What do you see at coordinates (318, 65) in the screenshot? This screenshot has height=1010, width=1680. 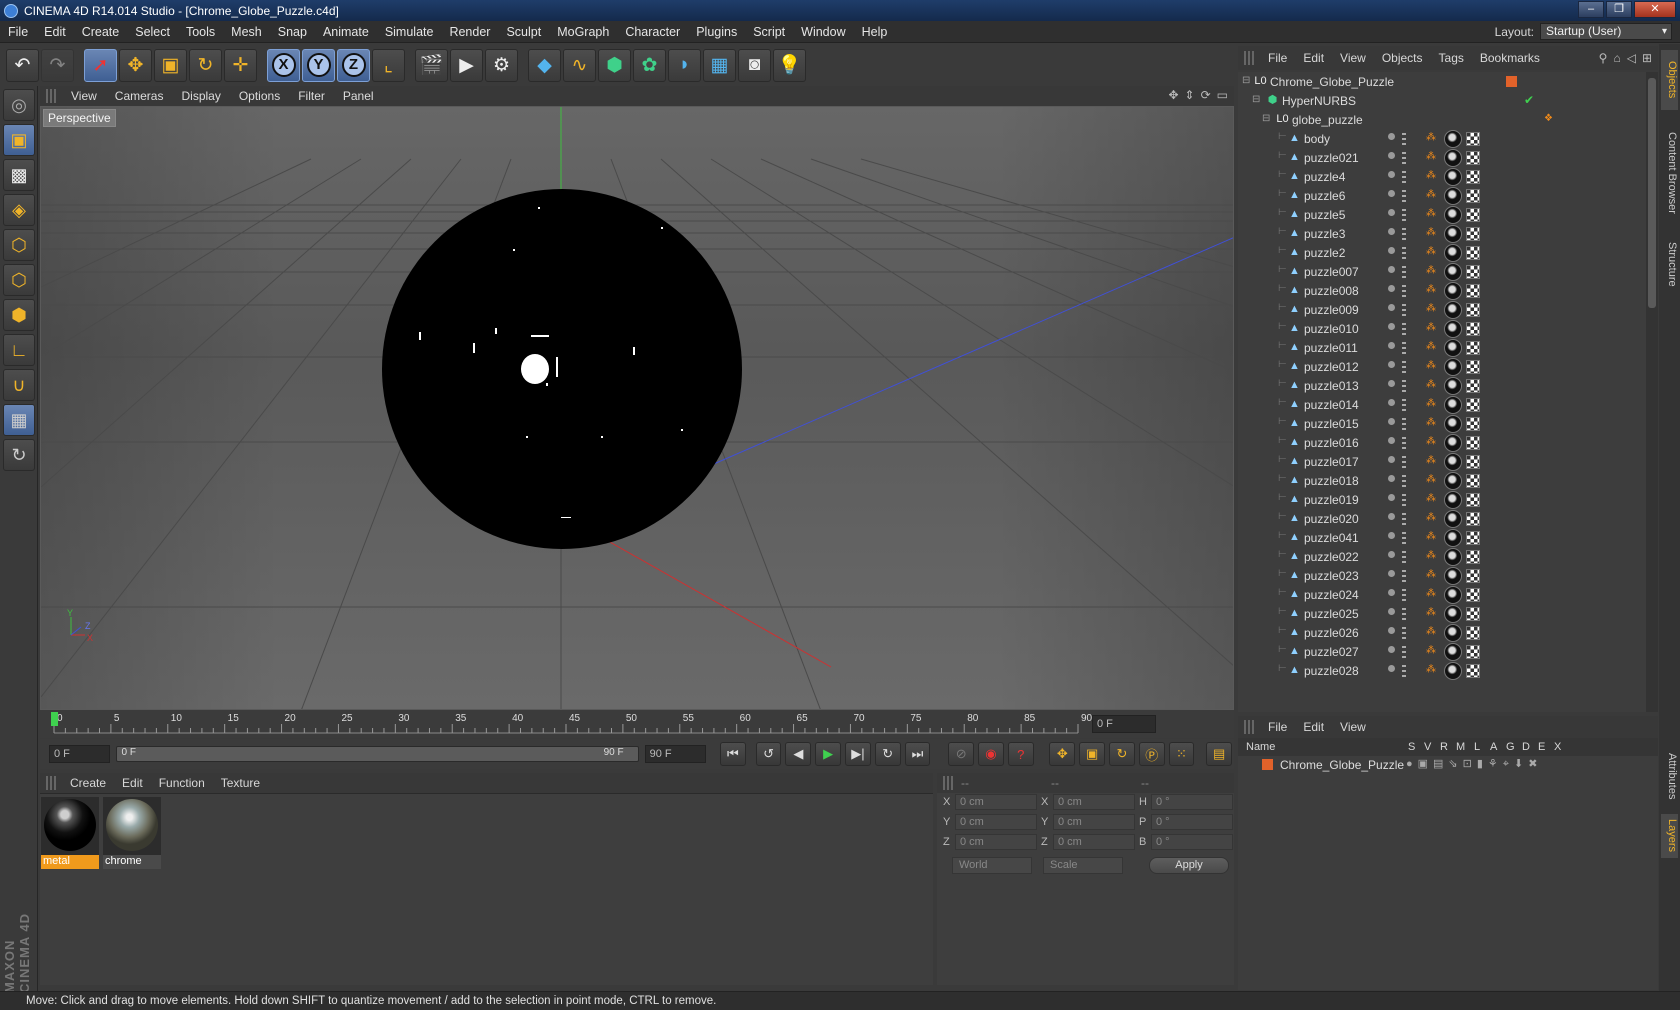 I see `y-axis-lock-icon: Y` at bounding box center [318, 65].